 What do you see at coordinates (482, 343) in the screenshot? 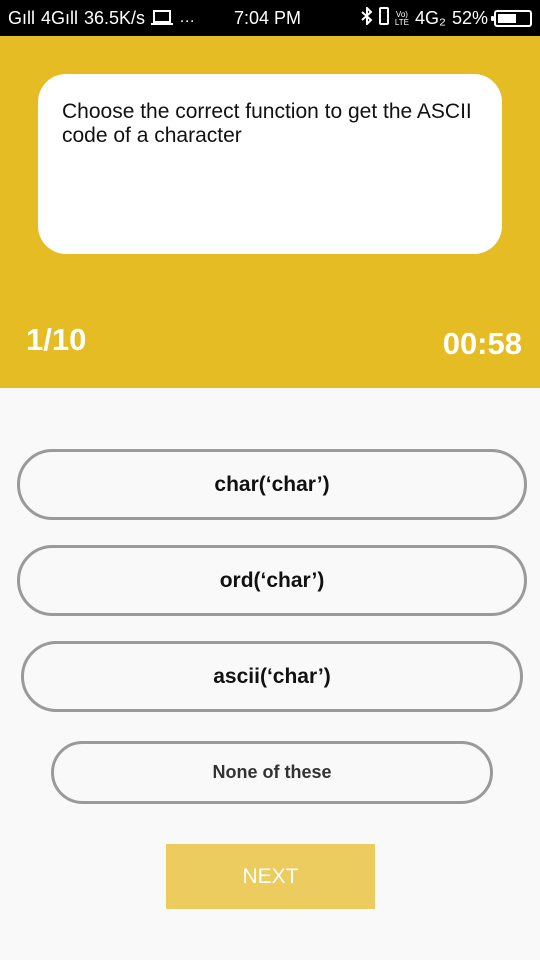
I see `countdown-timer: 00:58` at bounding box center [482, 343].